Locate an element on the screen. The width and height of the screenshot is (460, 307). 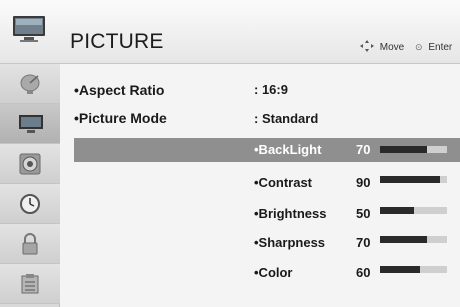
category-sidebar is located at coordinates (30, 185).